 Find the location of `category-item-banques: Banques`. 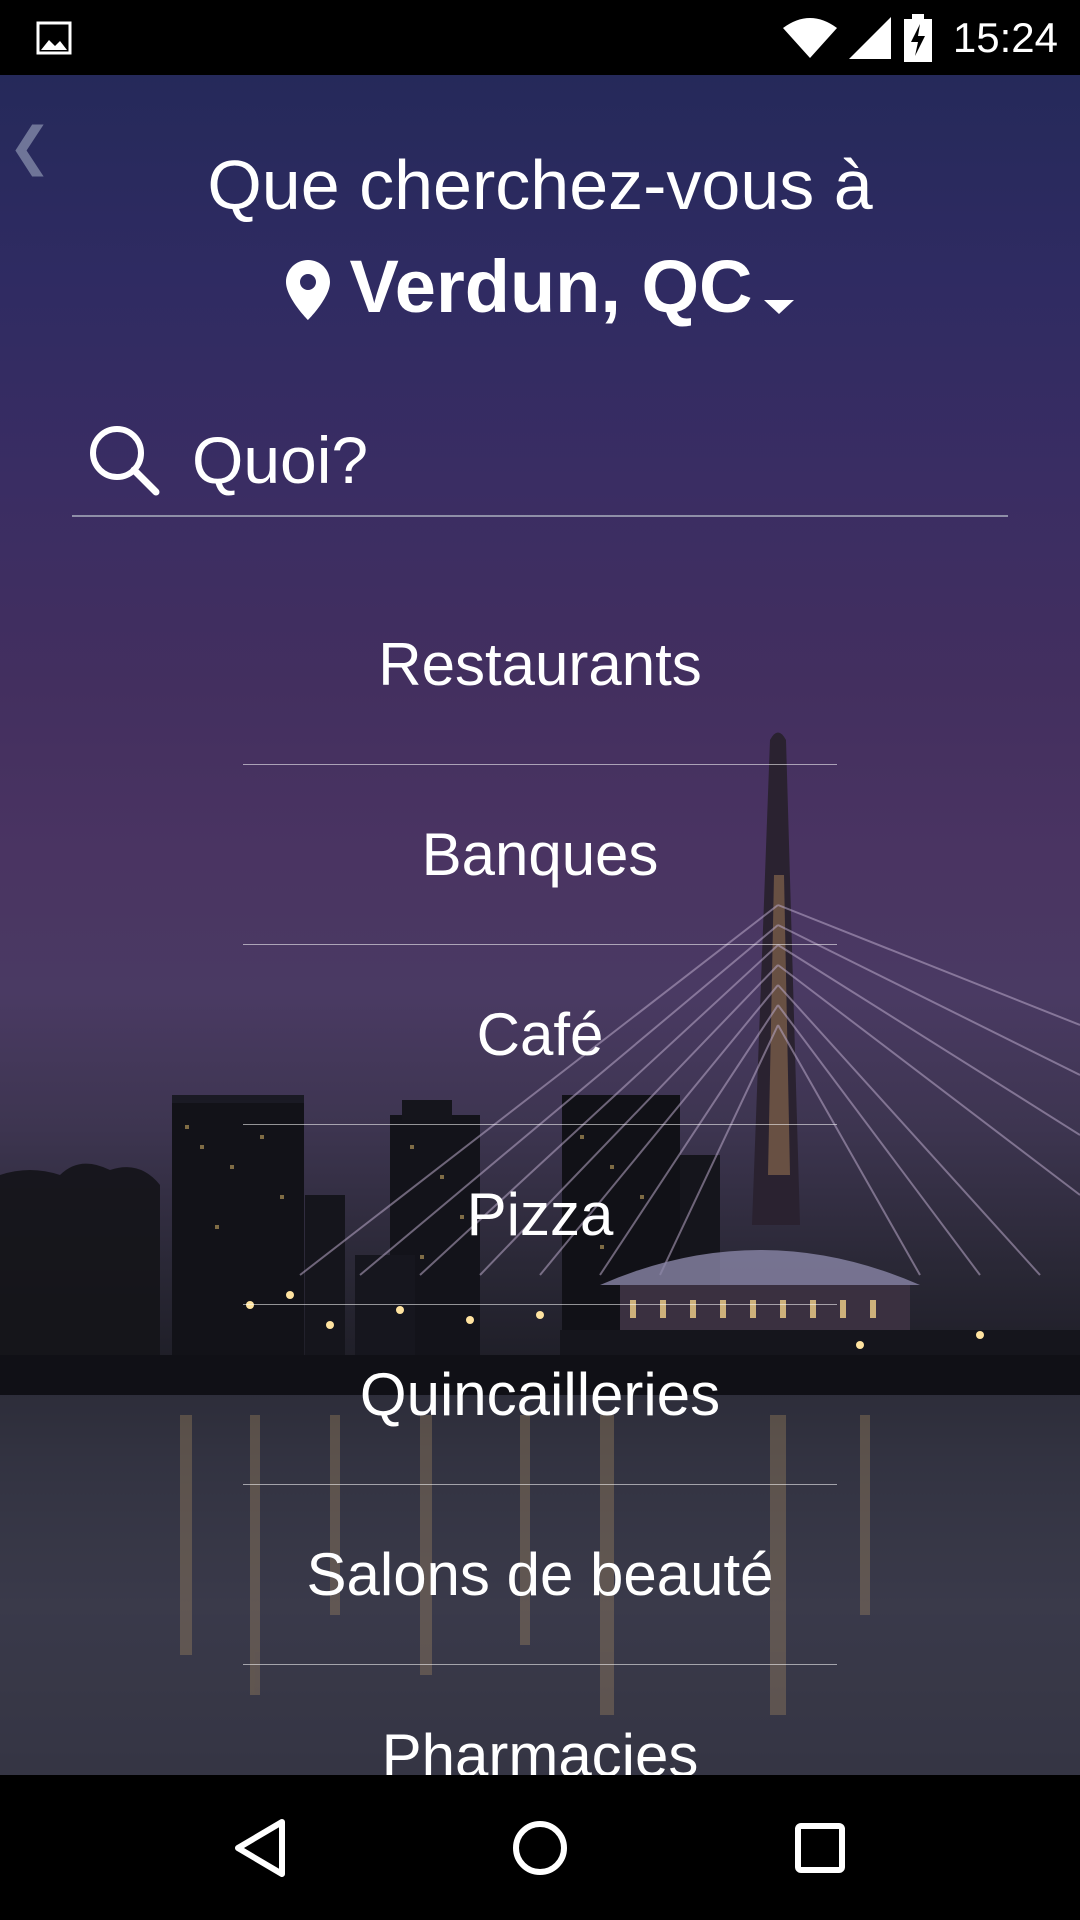

category-item-banques: Banques is located at coordinates (540, 855).